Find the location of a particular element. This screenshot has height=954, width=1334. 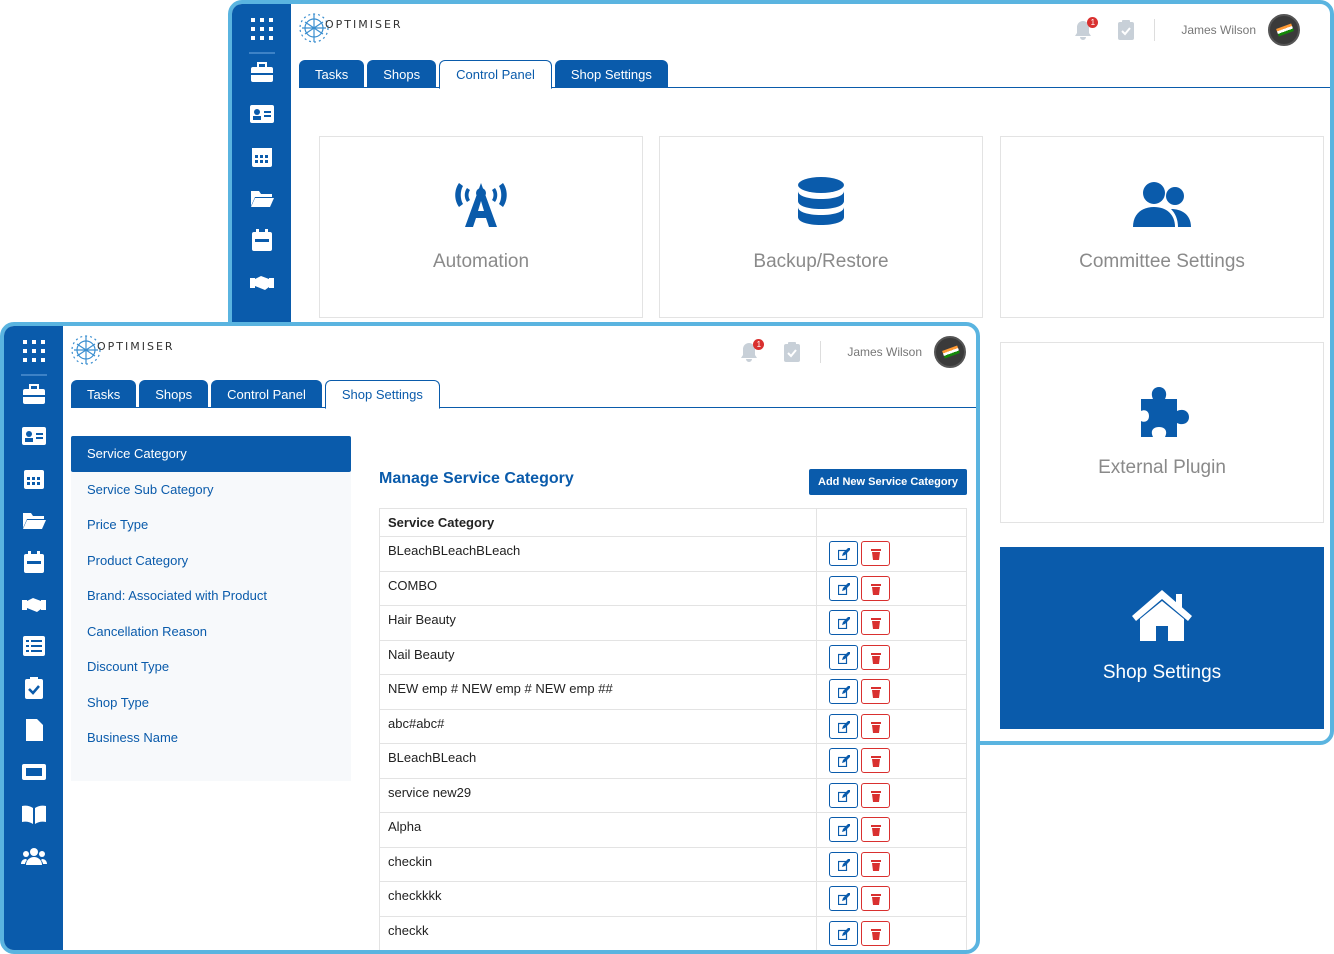

service-category-name: NEW emp # NEW emp # NEW emp ## is located at coordinates (598, 692).